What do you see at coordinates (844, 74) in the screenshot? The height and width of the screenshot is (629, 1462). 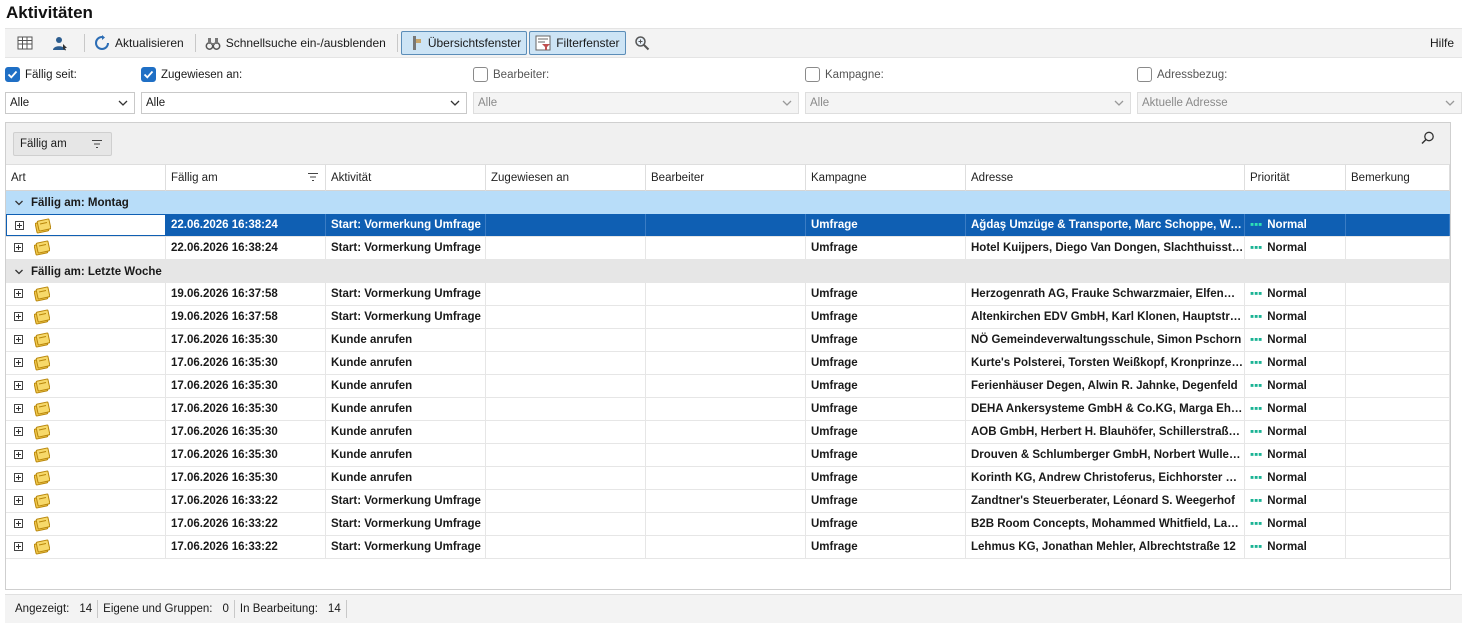 I see `filter-kampagne: Kampagne:` at bounding box center [844, 74].